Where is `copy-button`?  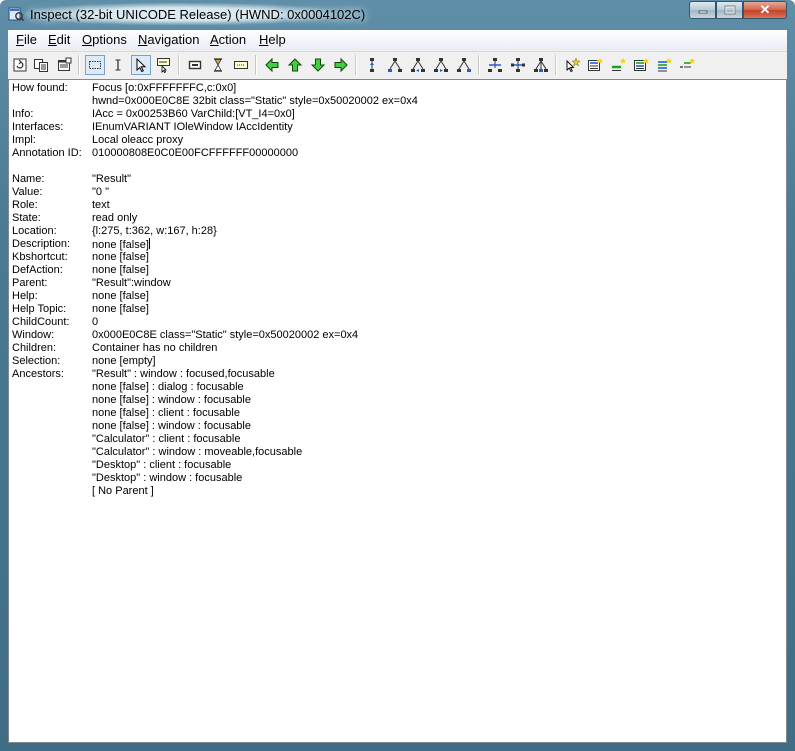
copy-button is located at coordinates (41, 65).